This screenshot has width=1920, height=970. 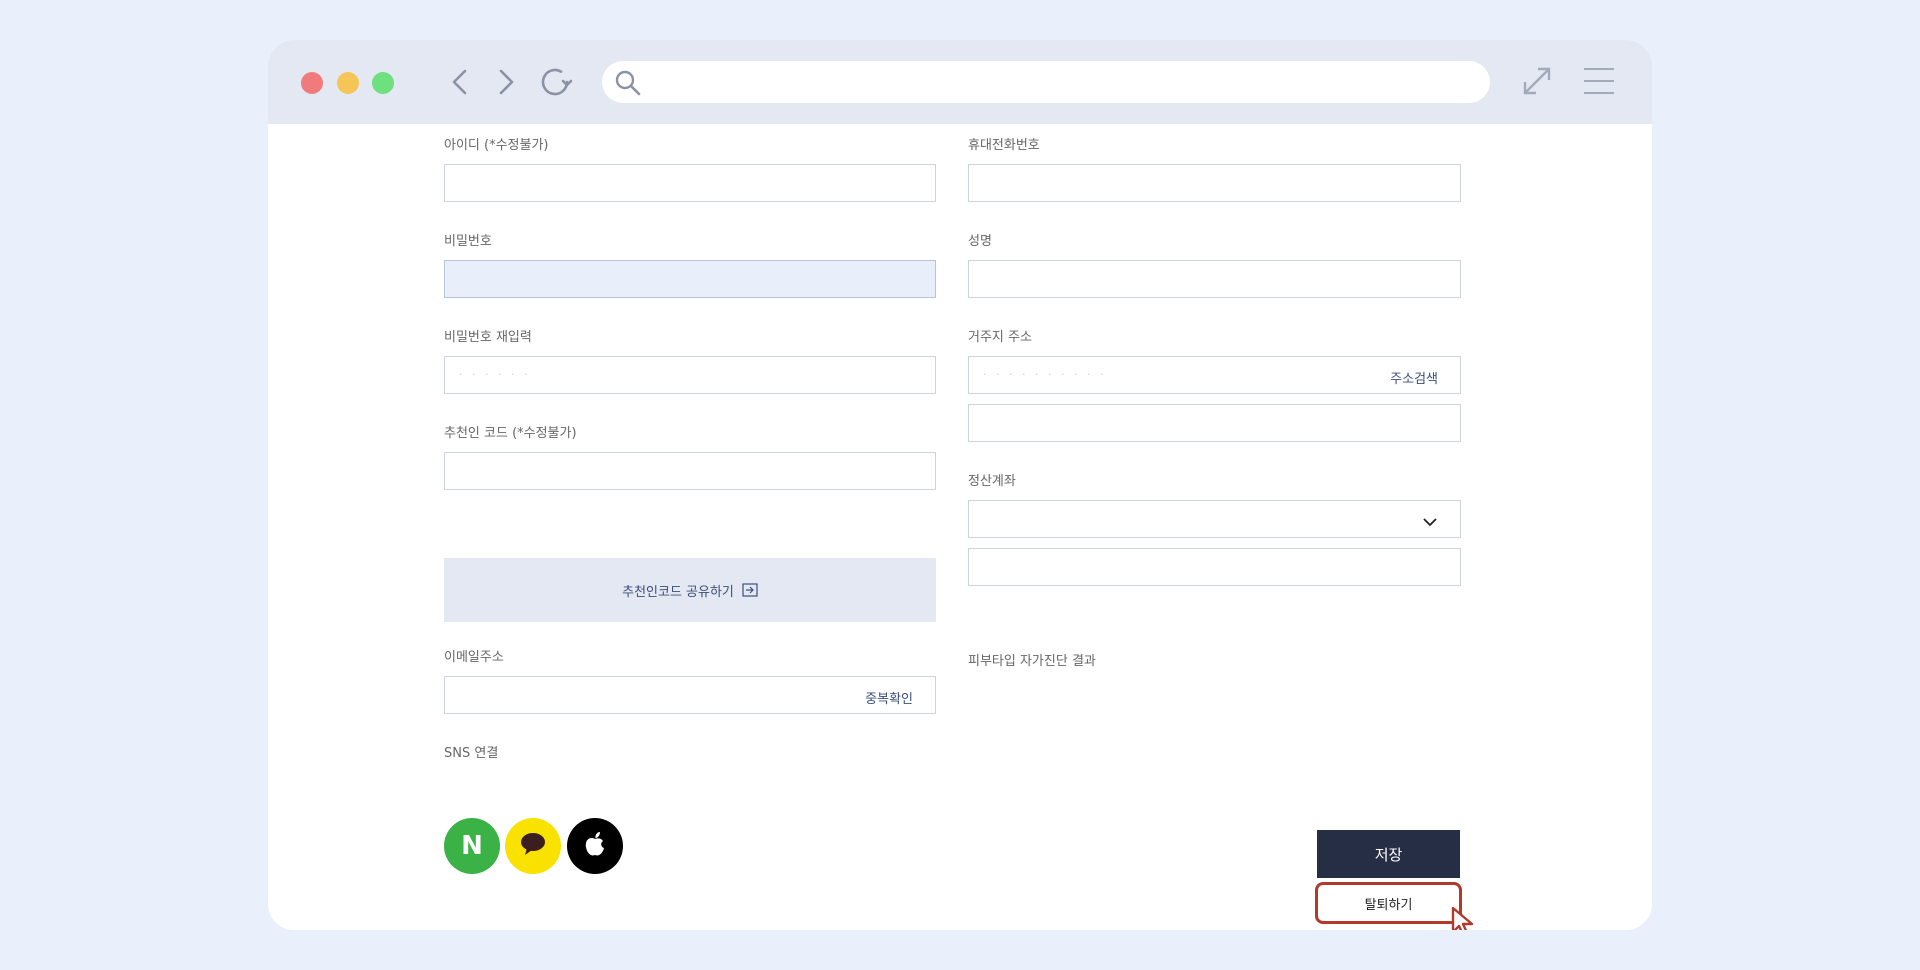 I want to click on address-faint-value: · · · · · · · · · ·, so click(x=1045, y=374).